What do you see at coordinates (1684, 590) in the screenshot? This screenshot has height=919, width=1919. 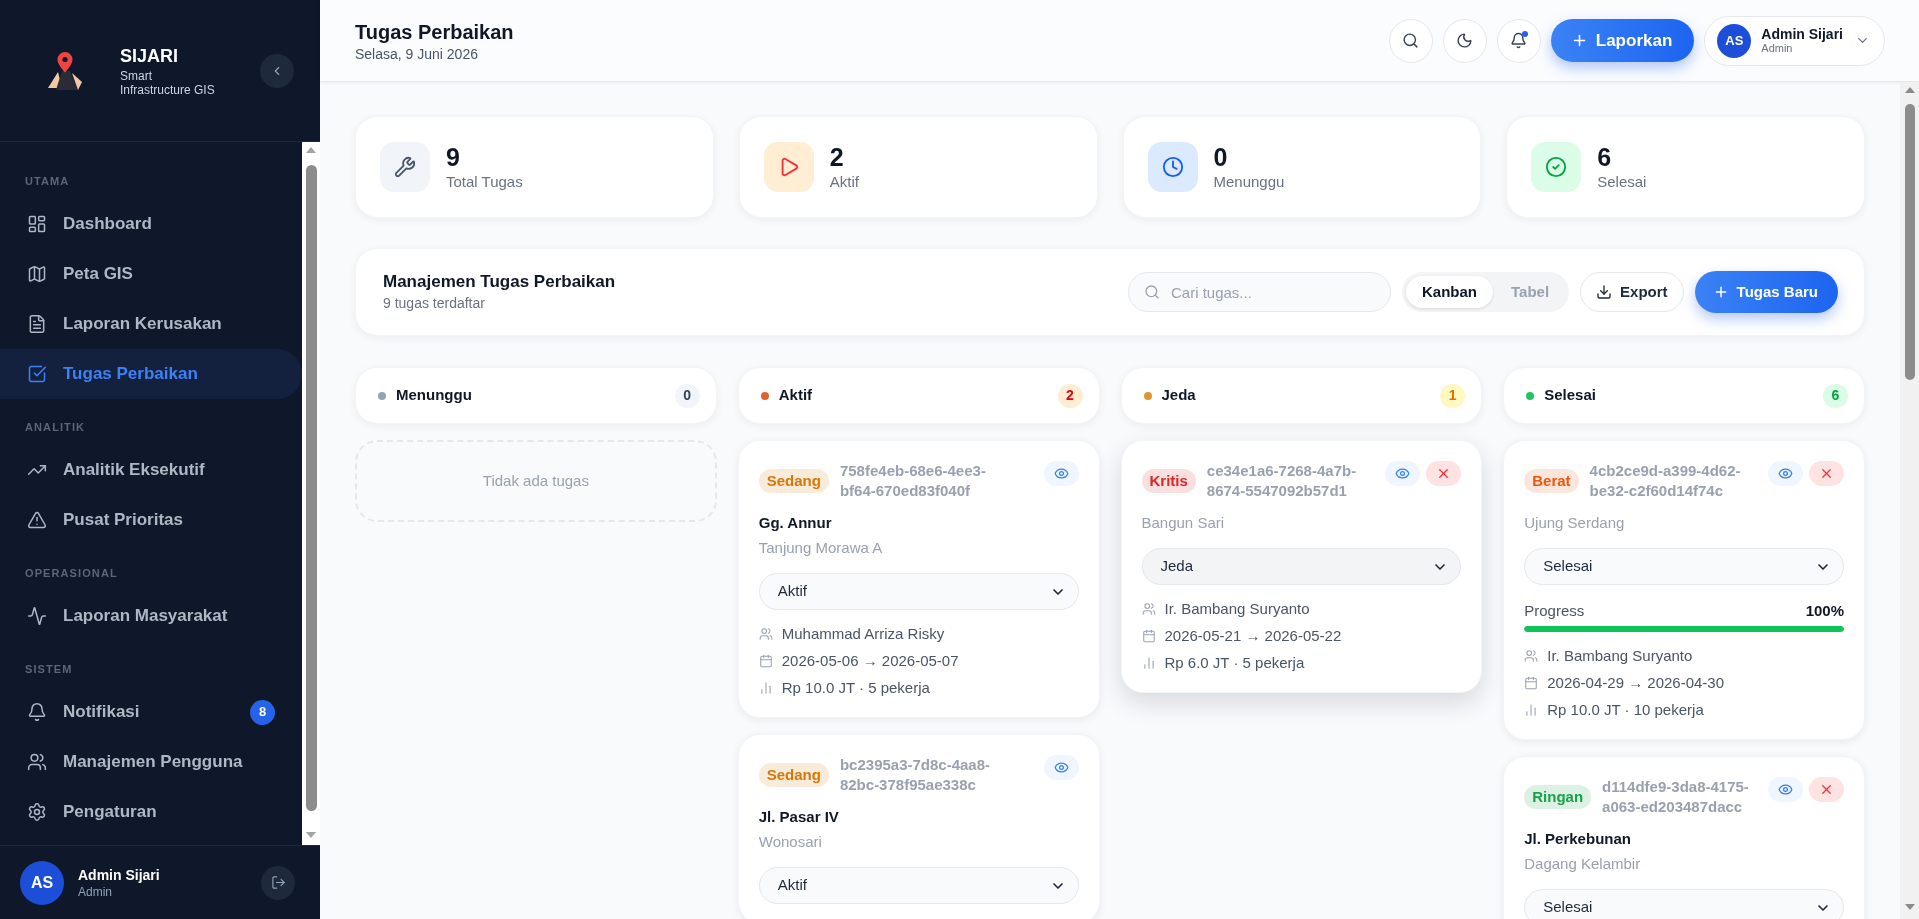 I see `task-card: Berat 4cb2ce9d-a399-4d62-be32-c2f60d14f74c Ujung Serdang Selesai Progress 100% Ir. Bambang Suryanto 2026-04-29 → 2026-04-30 Rp 10.0 JT · 10 pekerja` at bounding box center [1684, 590].